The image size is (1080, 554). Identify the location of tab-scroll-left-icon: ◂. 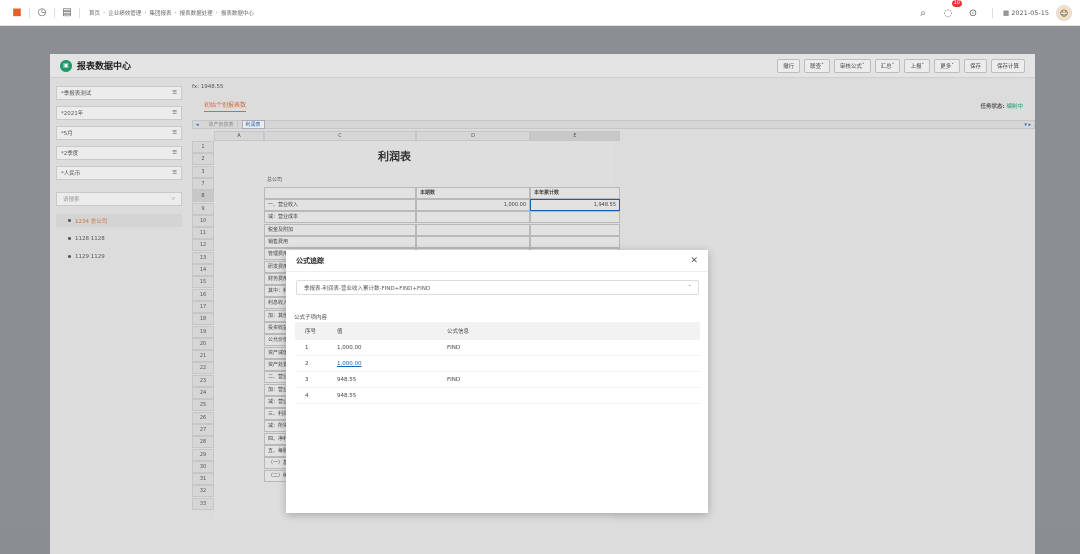
(197, 125).